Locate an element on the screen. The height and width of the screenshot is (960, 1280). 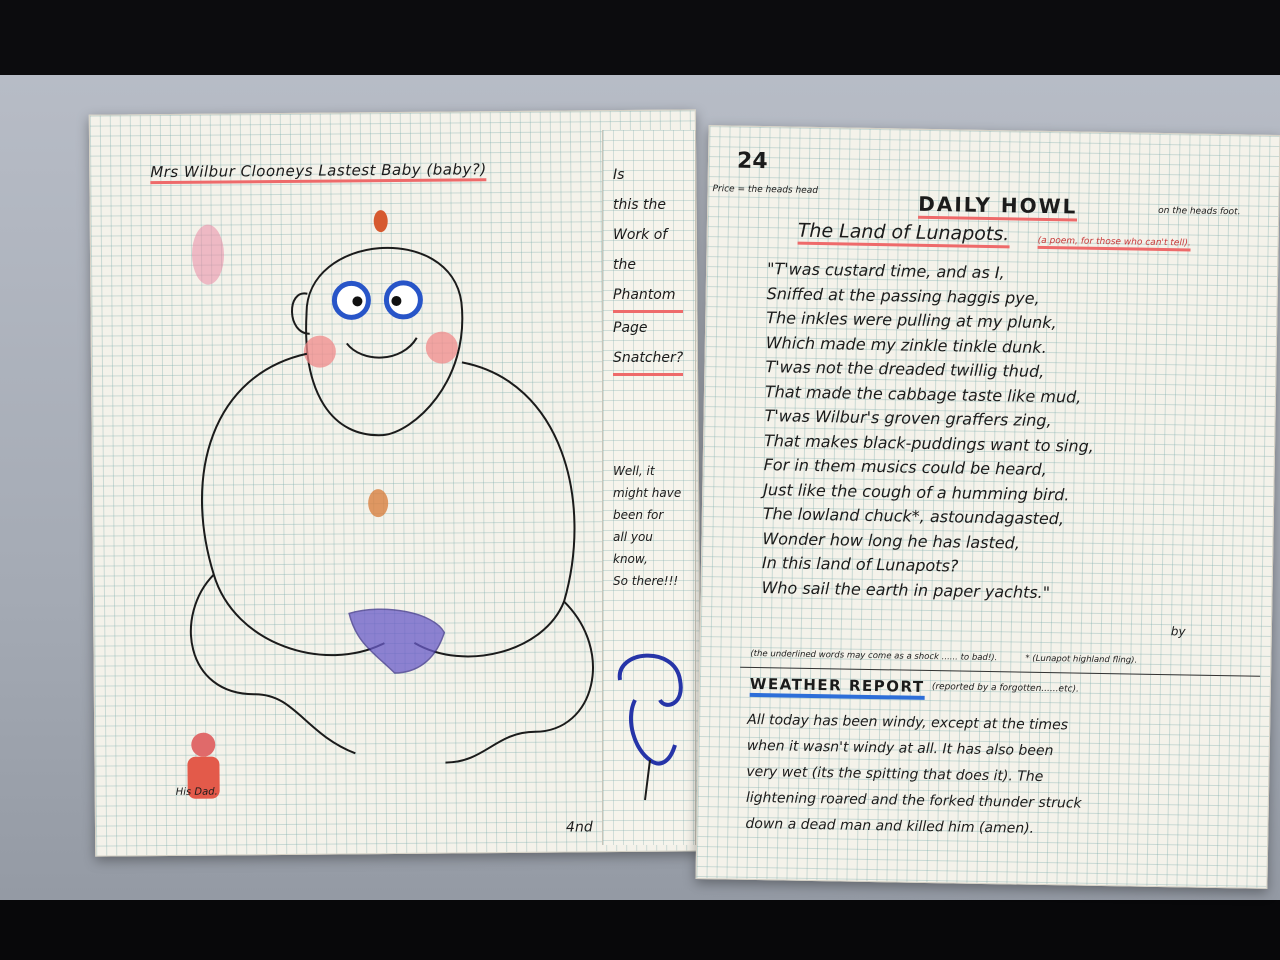
hair-tuft is located at coordinates (380, 221).